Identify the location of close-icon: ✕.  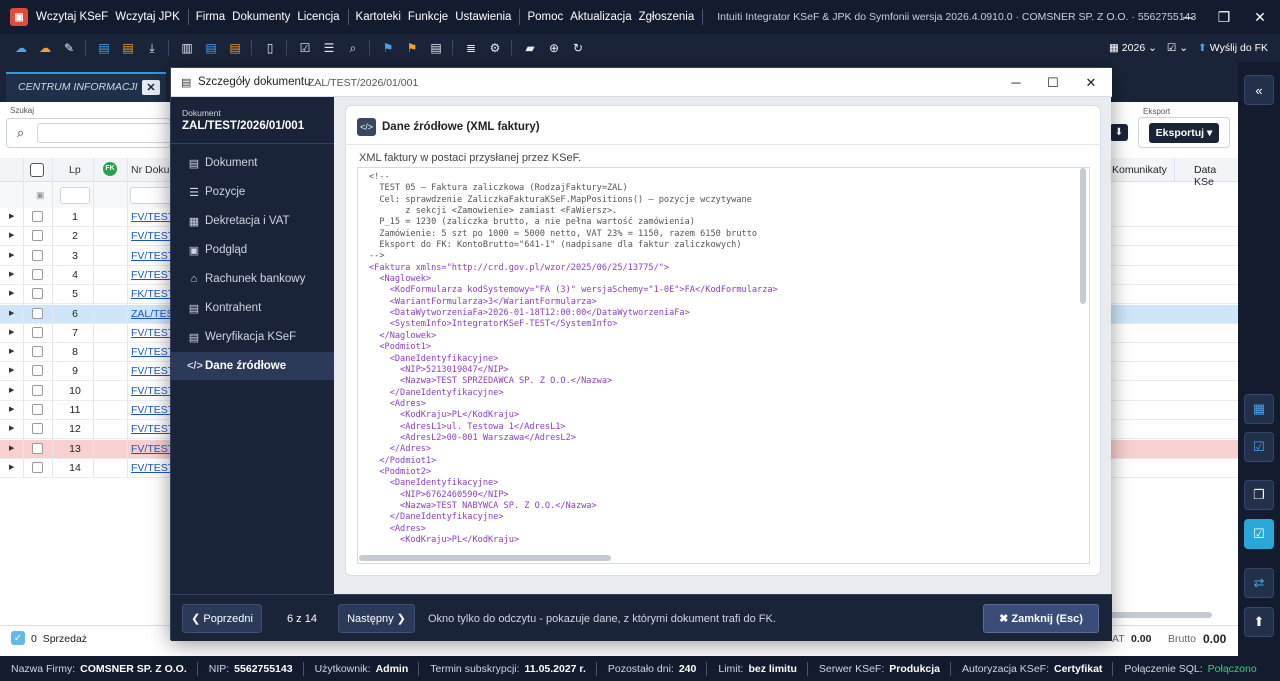
(1260, 17).